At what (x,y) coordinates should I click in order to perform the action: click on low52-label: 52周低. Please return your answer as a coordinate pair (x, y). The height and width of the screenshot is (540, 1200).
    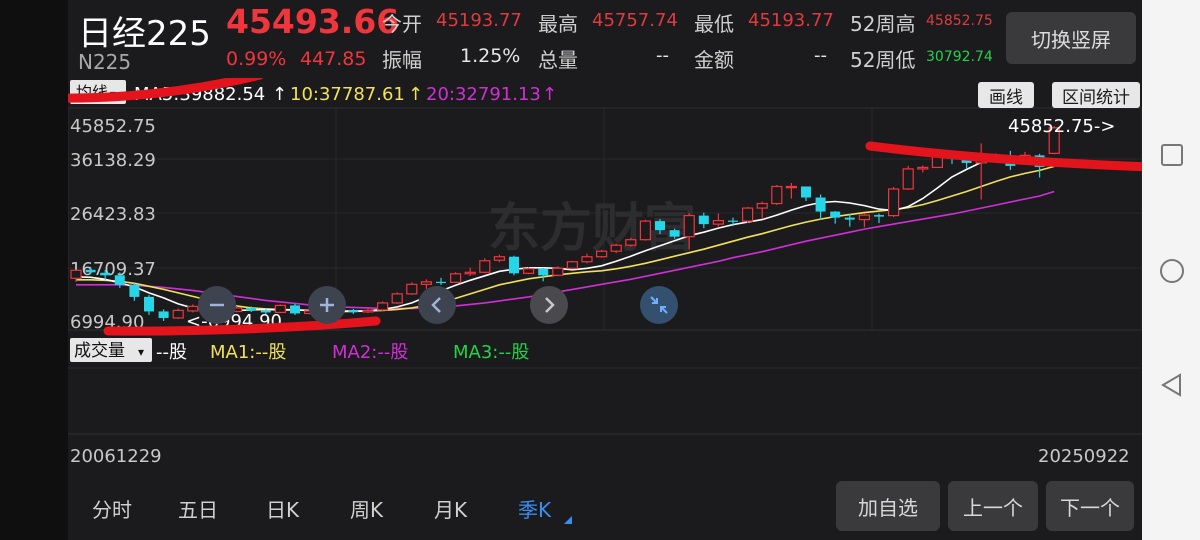
    Looking at the image, I should click on (883, 60).